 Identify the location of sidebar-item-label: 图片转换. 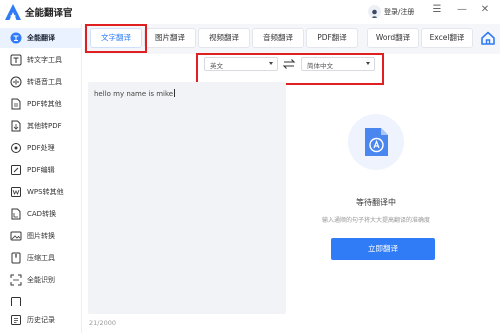
(41, 236).